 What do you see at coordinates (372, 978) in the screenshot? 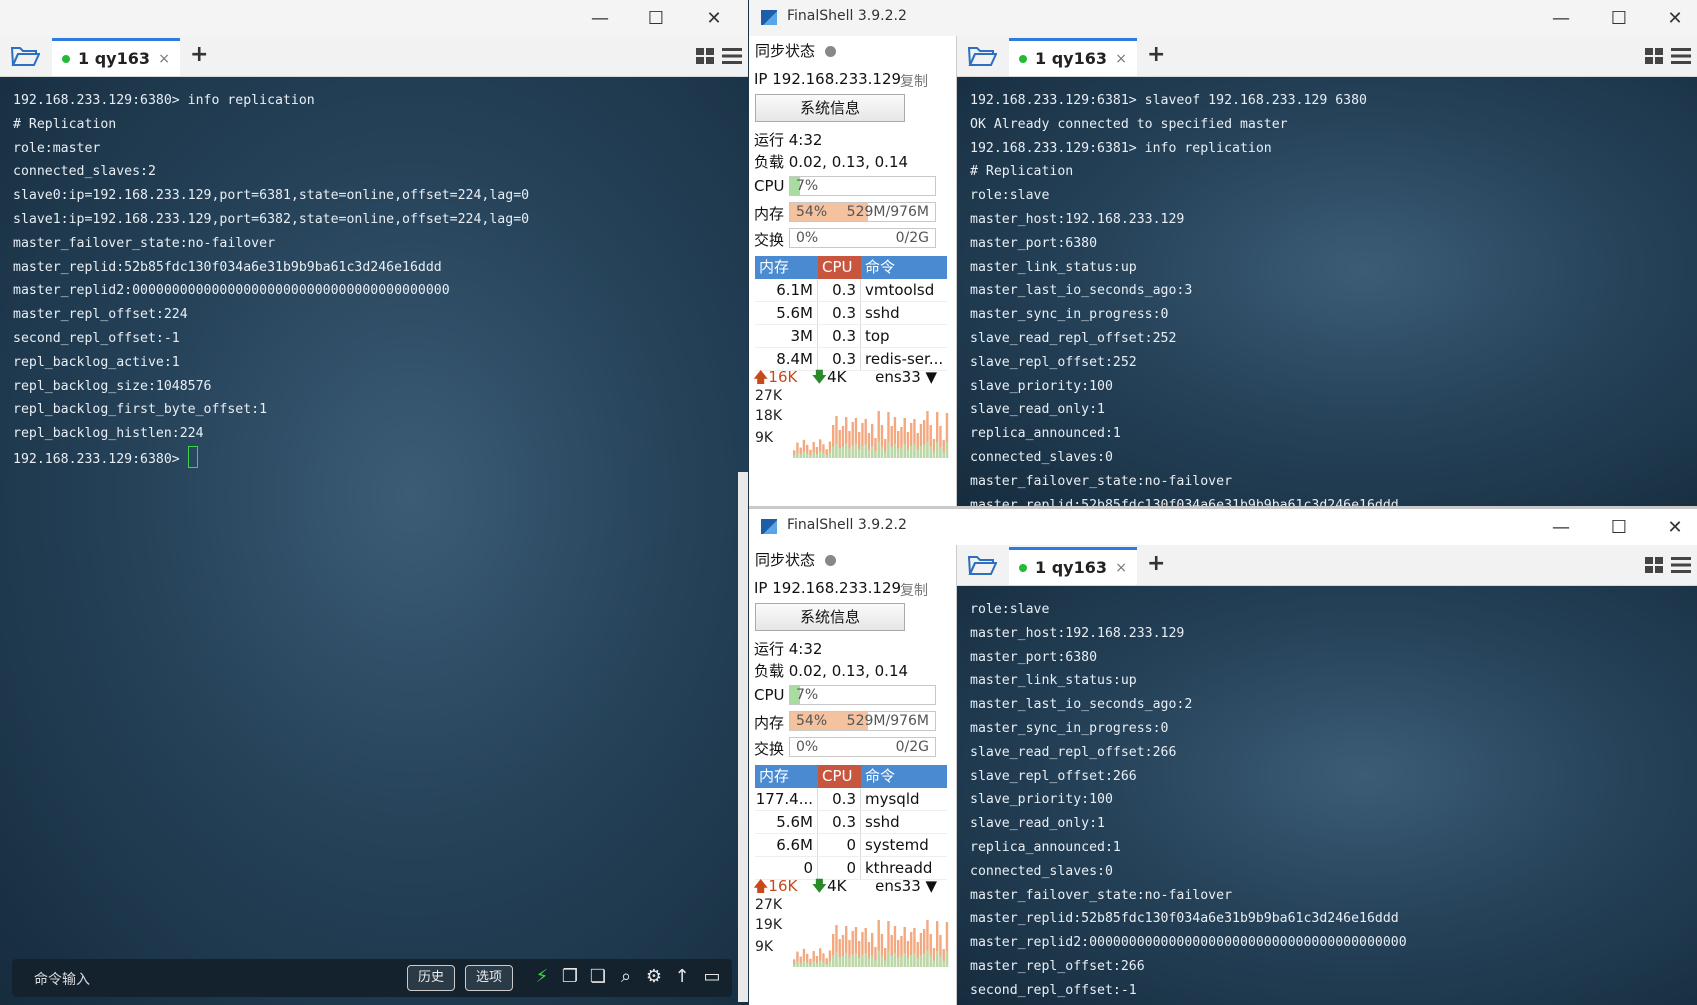
I see `command-input-bar: 命令输入 历史 选项 ⚡ ❐ ❏ ⌕ ⚙ ↑ ▭` at bounding box center [372, 978].